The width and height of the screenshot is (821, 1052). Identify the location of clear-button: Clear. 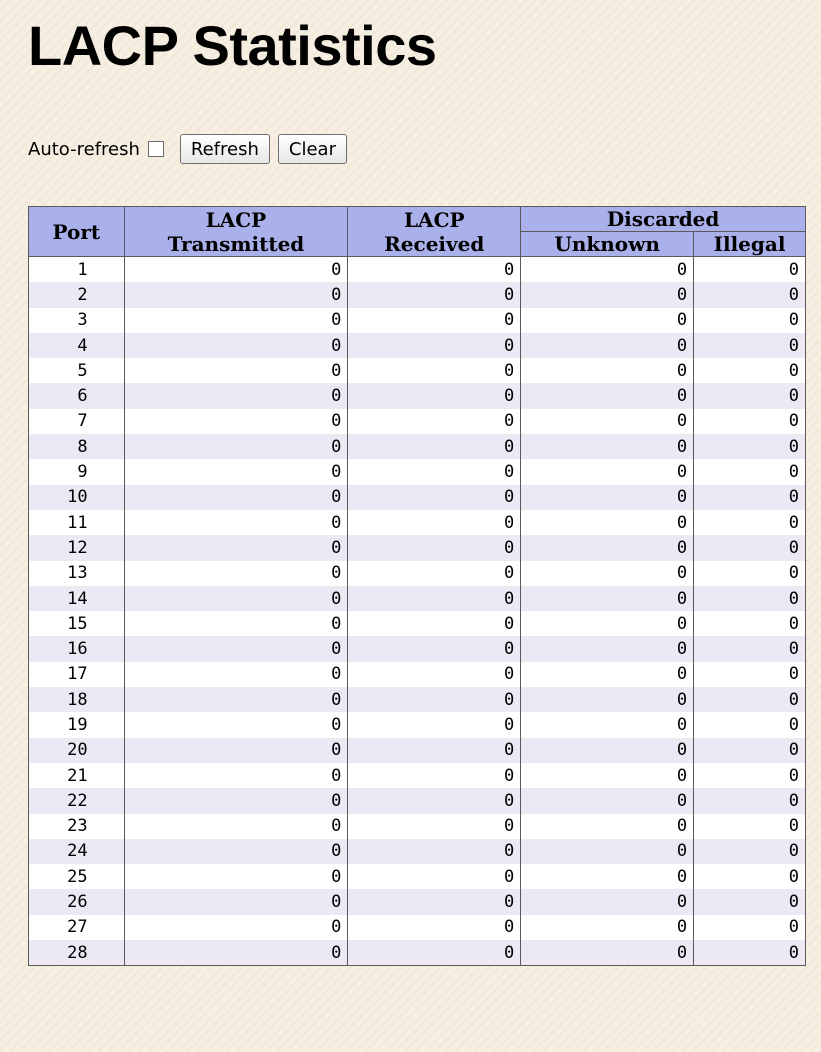
(312, 149).